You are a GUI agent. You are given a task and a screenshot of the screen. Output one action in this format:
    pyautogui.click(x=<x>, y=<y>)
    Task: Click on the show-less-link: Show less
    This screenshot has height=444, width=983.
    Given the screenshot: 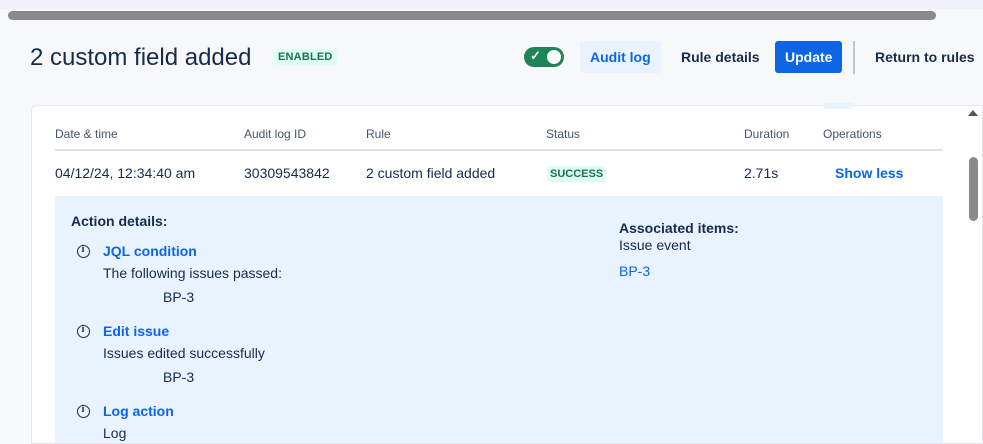 What is the action you would take?
    pyautogui.click(x=869, y=173)
    